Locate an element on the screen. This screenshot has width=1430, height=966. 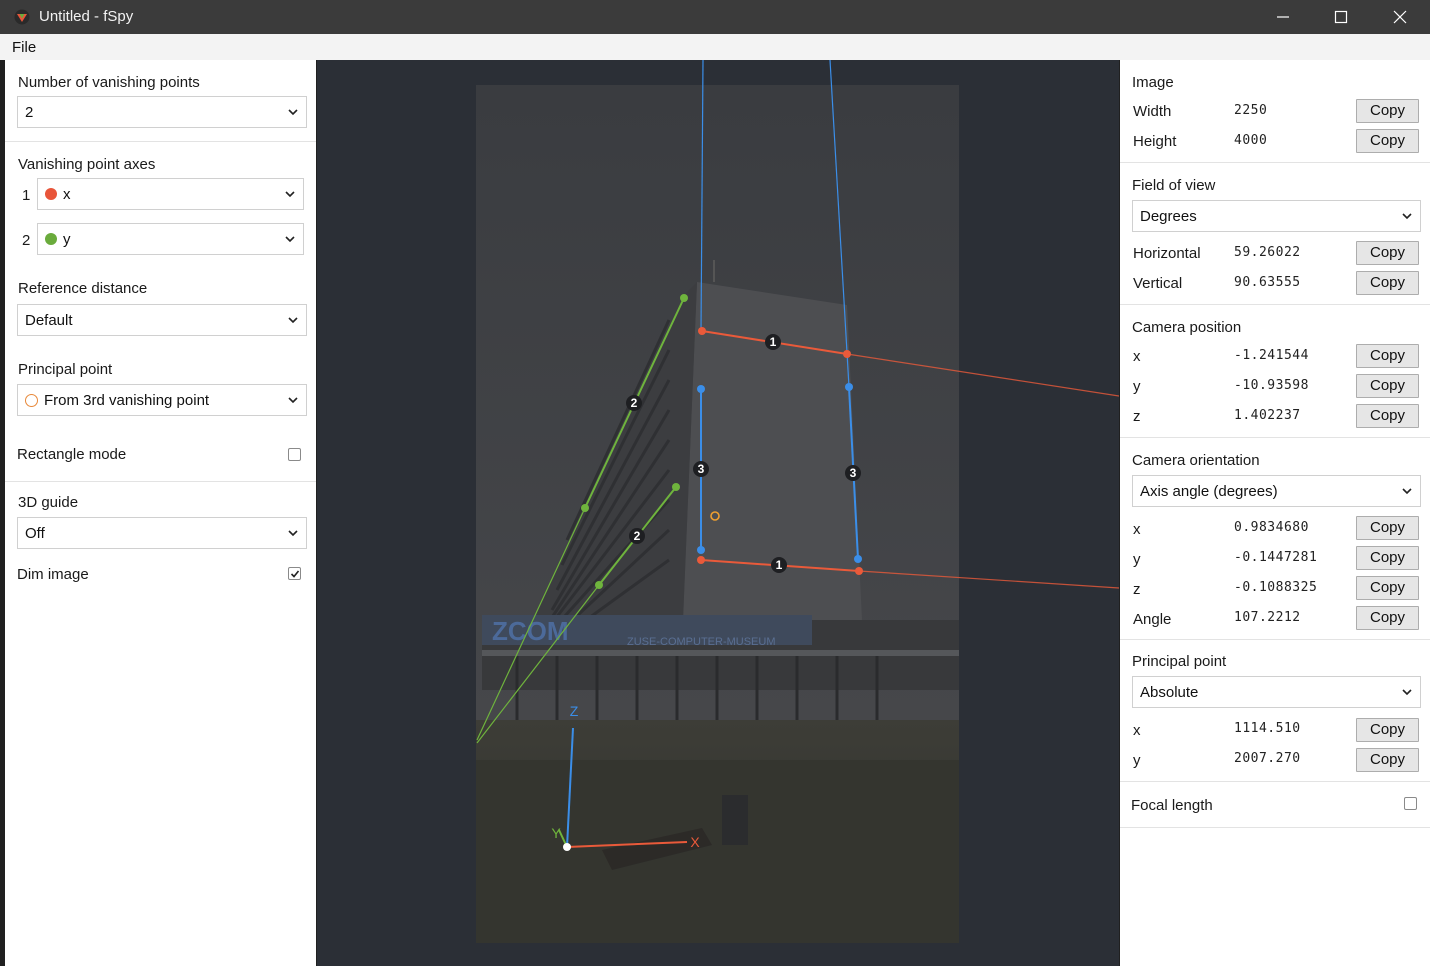
principal-point-ring-icon is located at coordinates (31, 400).